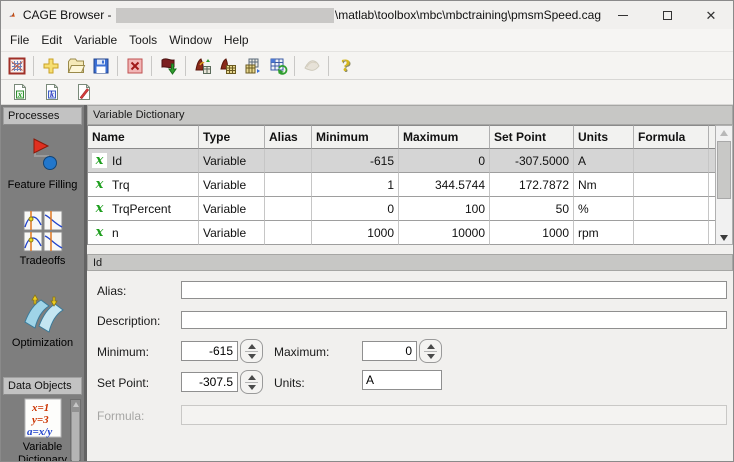  What do you see at coordinates (302, 352) in the screenshot?
I see `maximum-label: Maximum:` at bounding box center [302, 352].